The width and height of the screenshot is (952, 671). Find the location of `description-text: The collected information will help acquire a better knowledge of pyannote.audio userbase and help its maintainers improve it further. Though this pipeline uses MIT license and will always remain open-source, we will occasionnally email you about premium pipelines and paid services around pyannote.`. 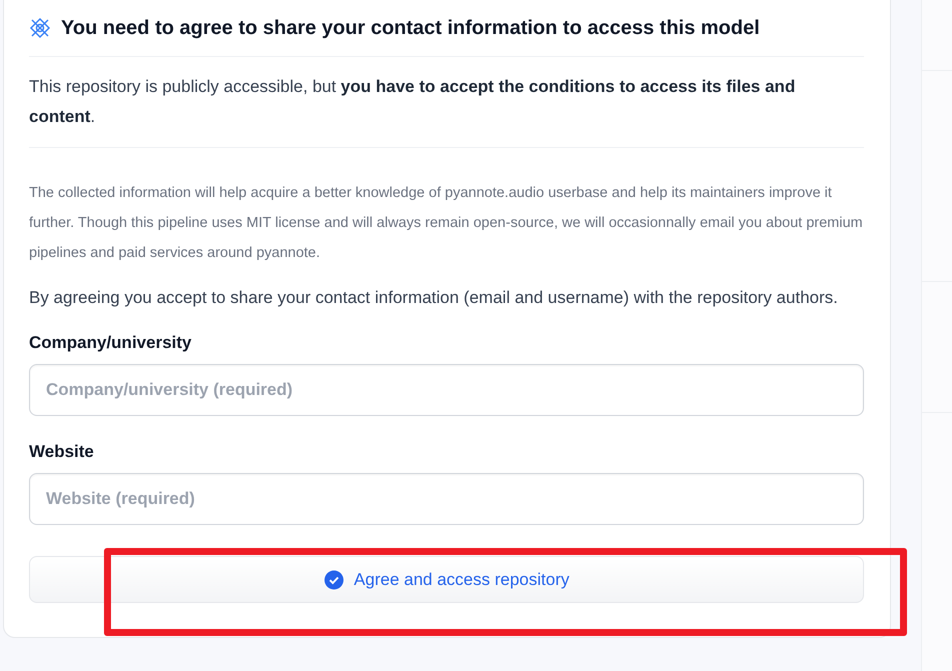

description-text: The collected information will help acquire a better knowledge of pyannote.audio userbase and help its maintainers improve it further. Though this pipeline uses MIT license and will always remain open-source, we will occasionnally email you about premium pipelines and paid services around pyannote. is located at coordinates (446, 223).